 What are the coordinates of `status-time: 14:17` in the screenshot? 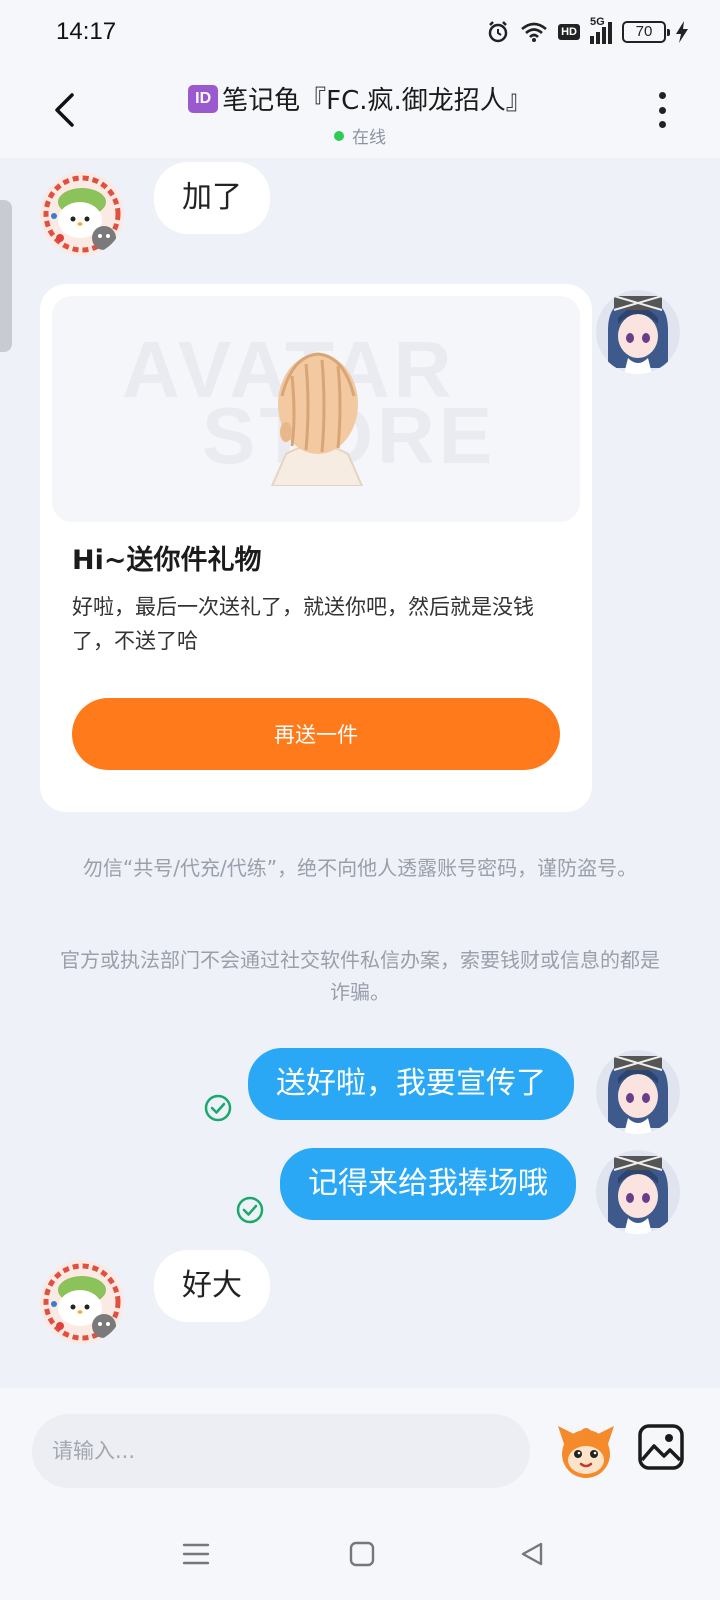 It's located at (86, 31).